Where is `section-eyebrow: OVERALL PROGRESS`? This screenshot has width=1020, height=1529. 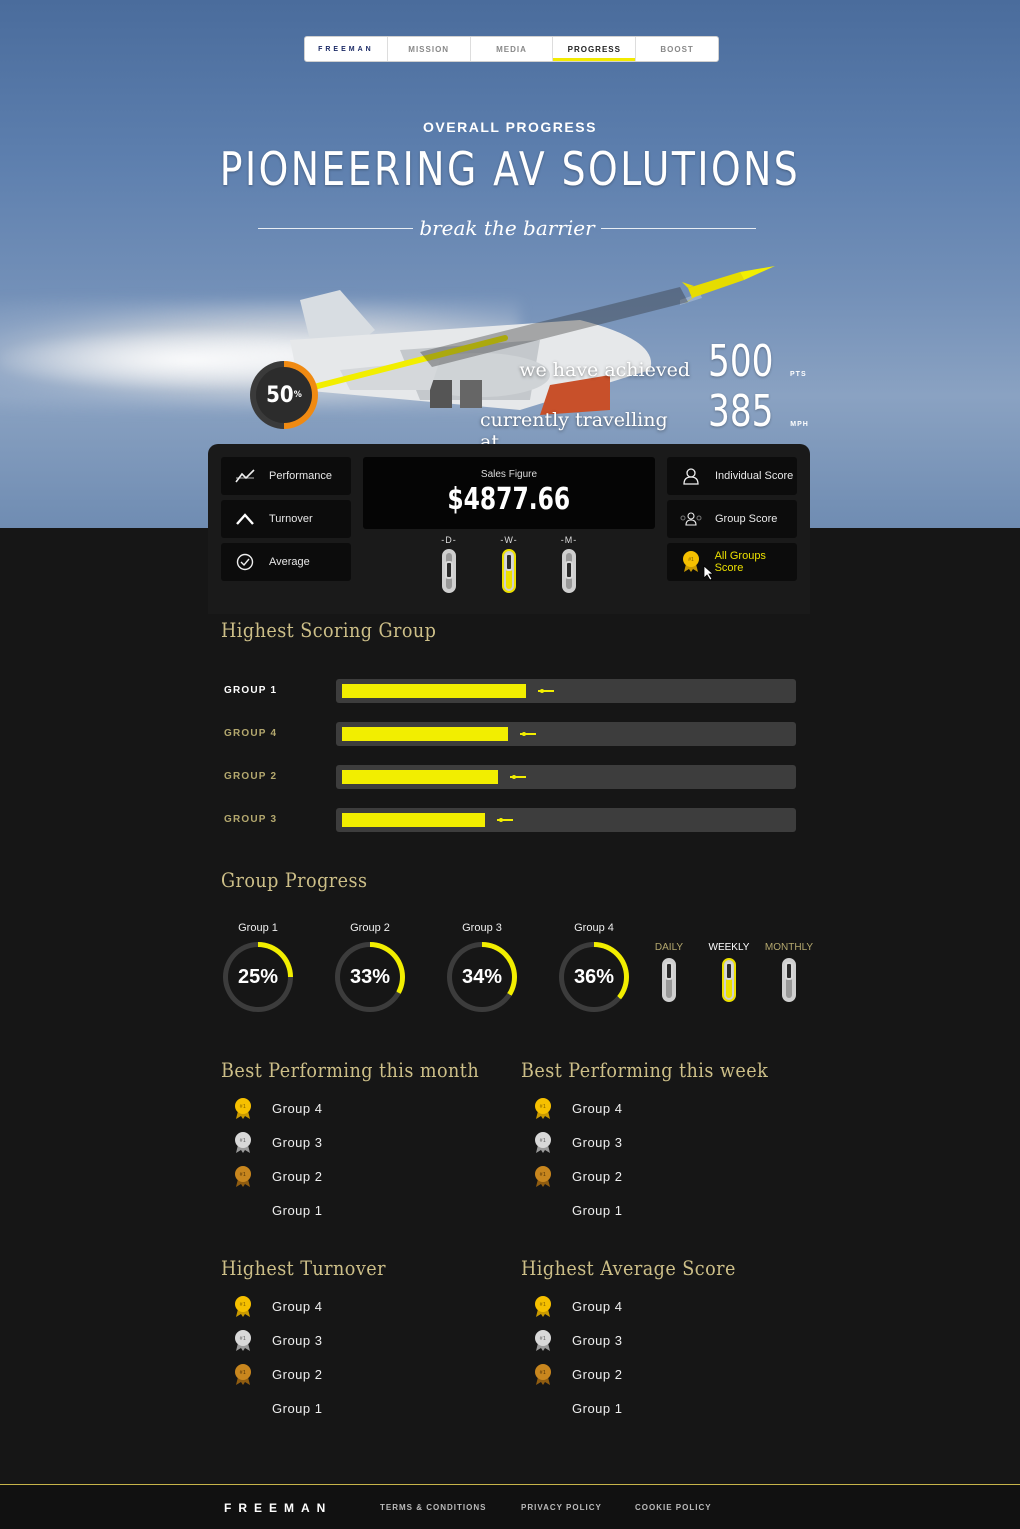 section-eyebrow: OVERALL PROGRESS is located at coordinates (510, 127).